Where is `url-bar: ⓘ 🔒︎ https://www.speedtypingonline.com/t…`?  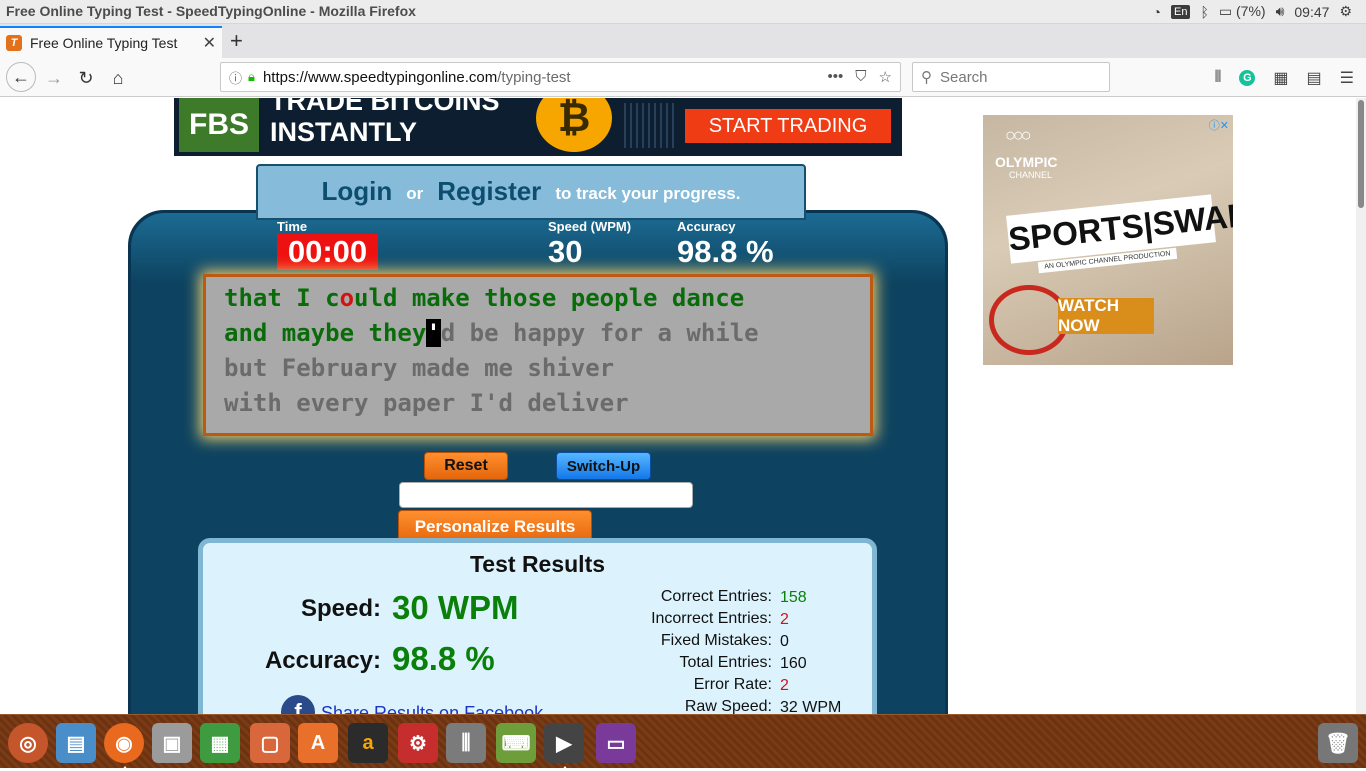 url-bar: ⓘ 🔒︎ https://www.speedtypingonline.com/t… is located at coordinates (560, 77).